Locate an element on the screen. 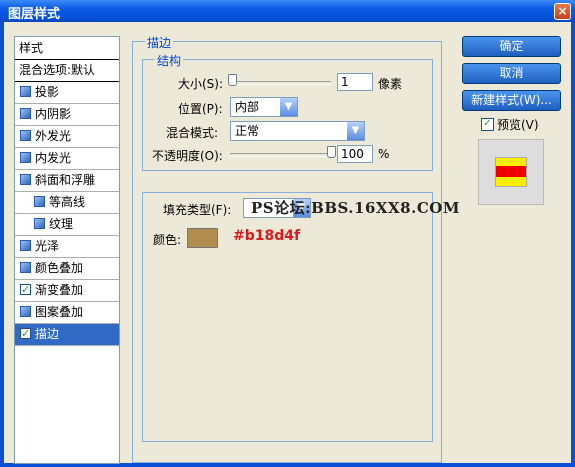 The height and width of the screenshot is (467, 575). style-item: 外发光 is located at coordinates (67, 137).